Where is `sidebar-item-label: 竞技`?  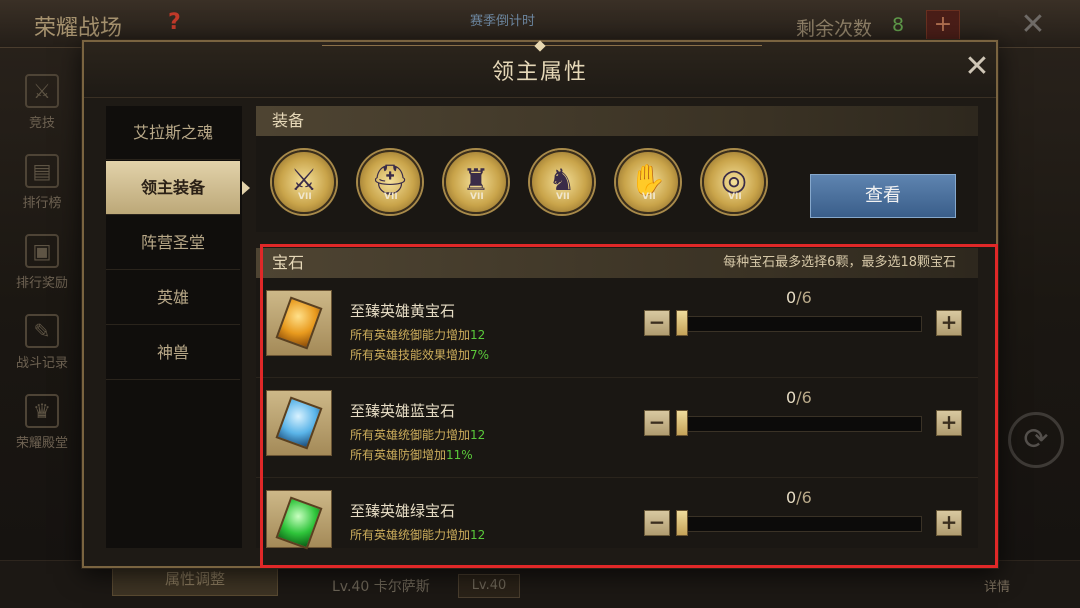 sidebar-item-label: 竞技 is located at coordinates (41, 123).